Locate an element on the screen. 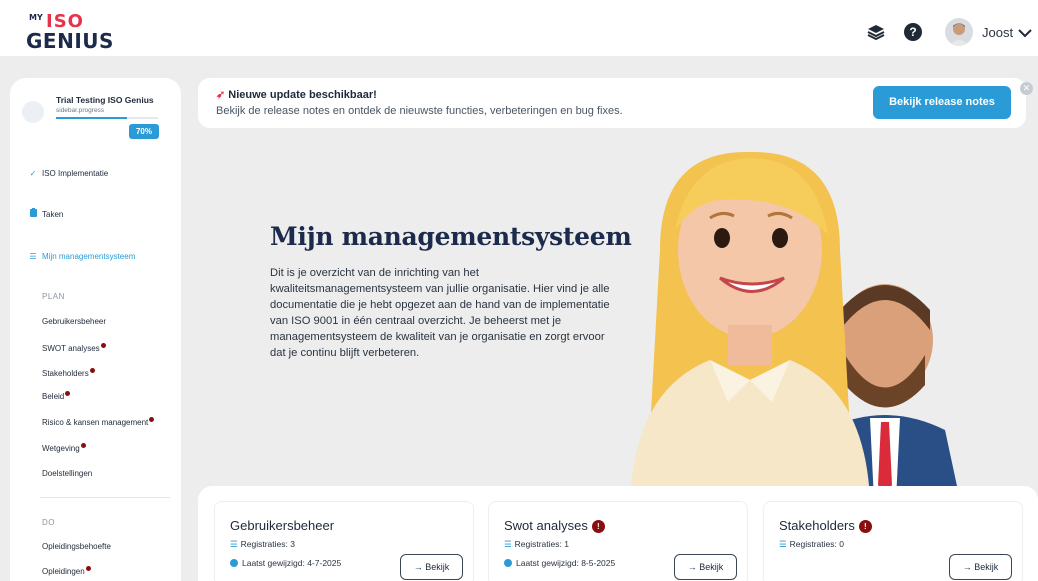  sidebar-item-label: SWOT analyses is located at coordinates (71, 348).